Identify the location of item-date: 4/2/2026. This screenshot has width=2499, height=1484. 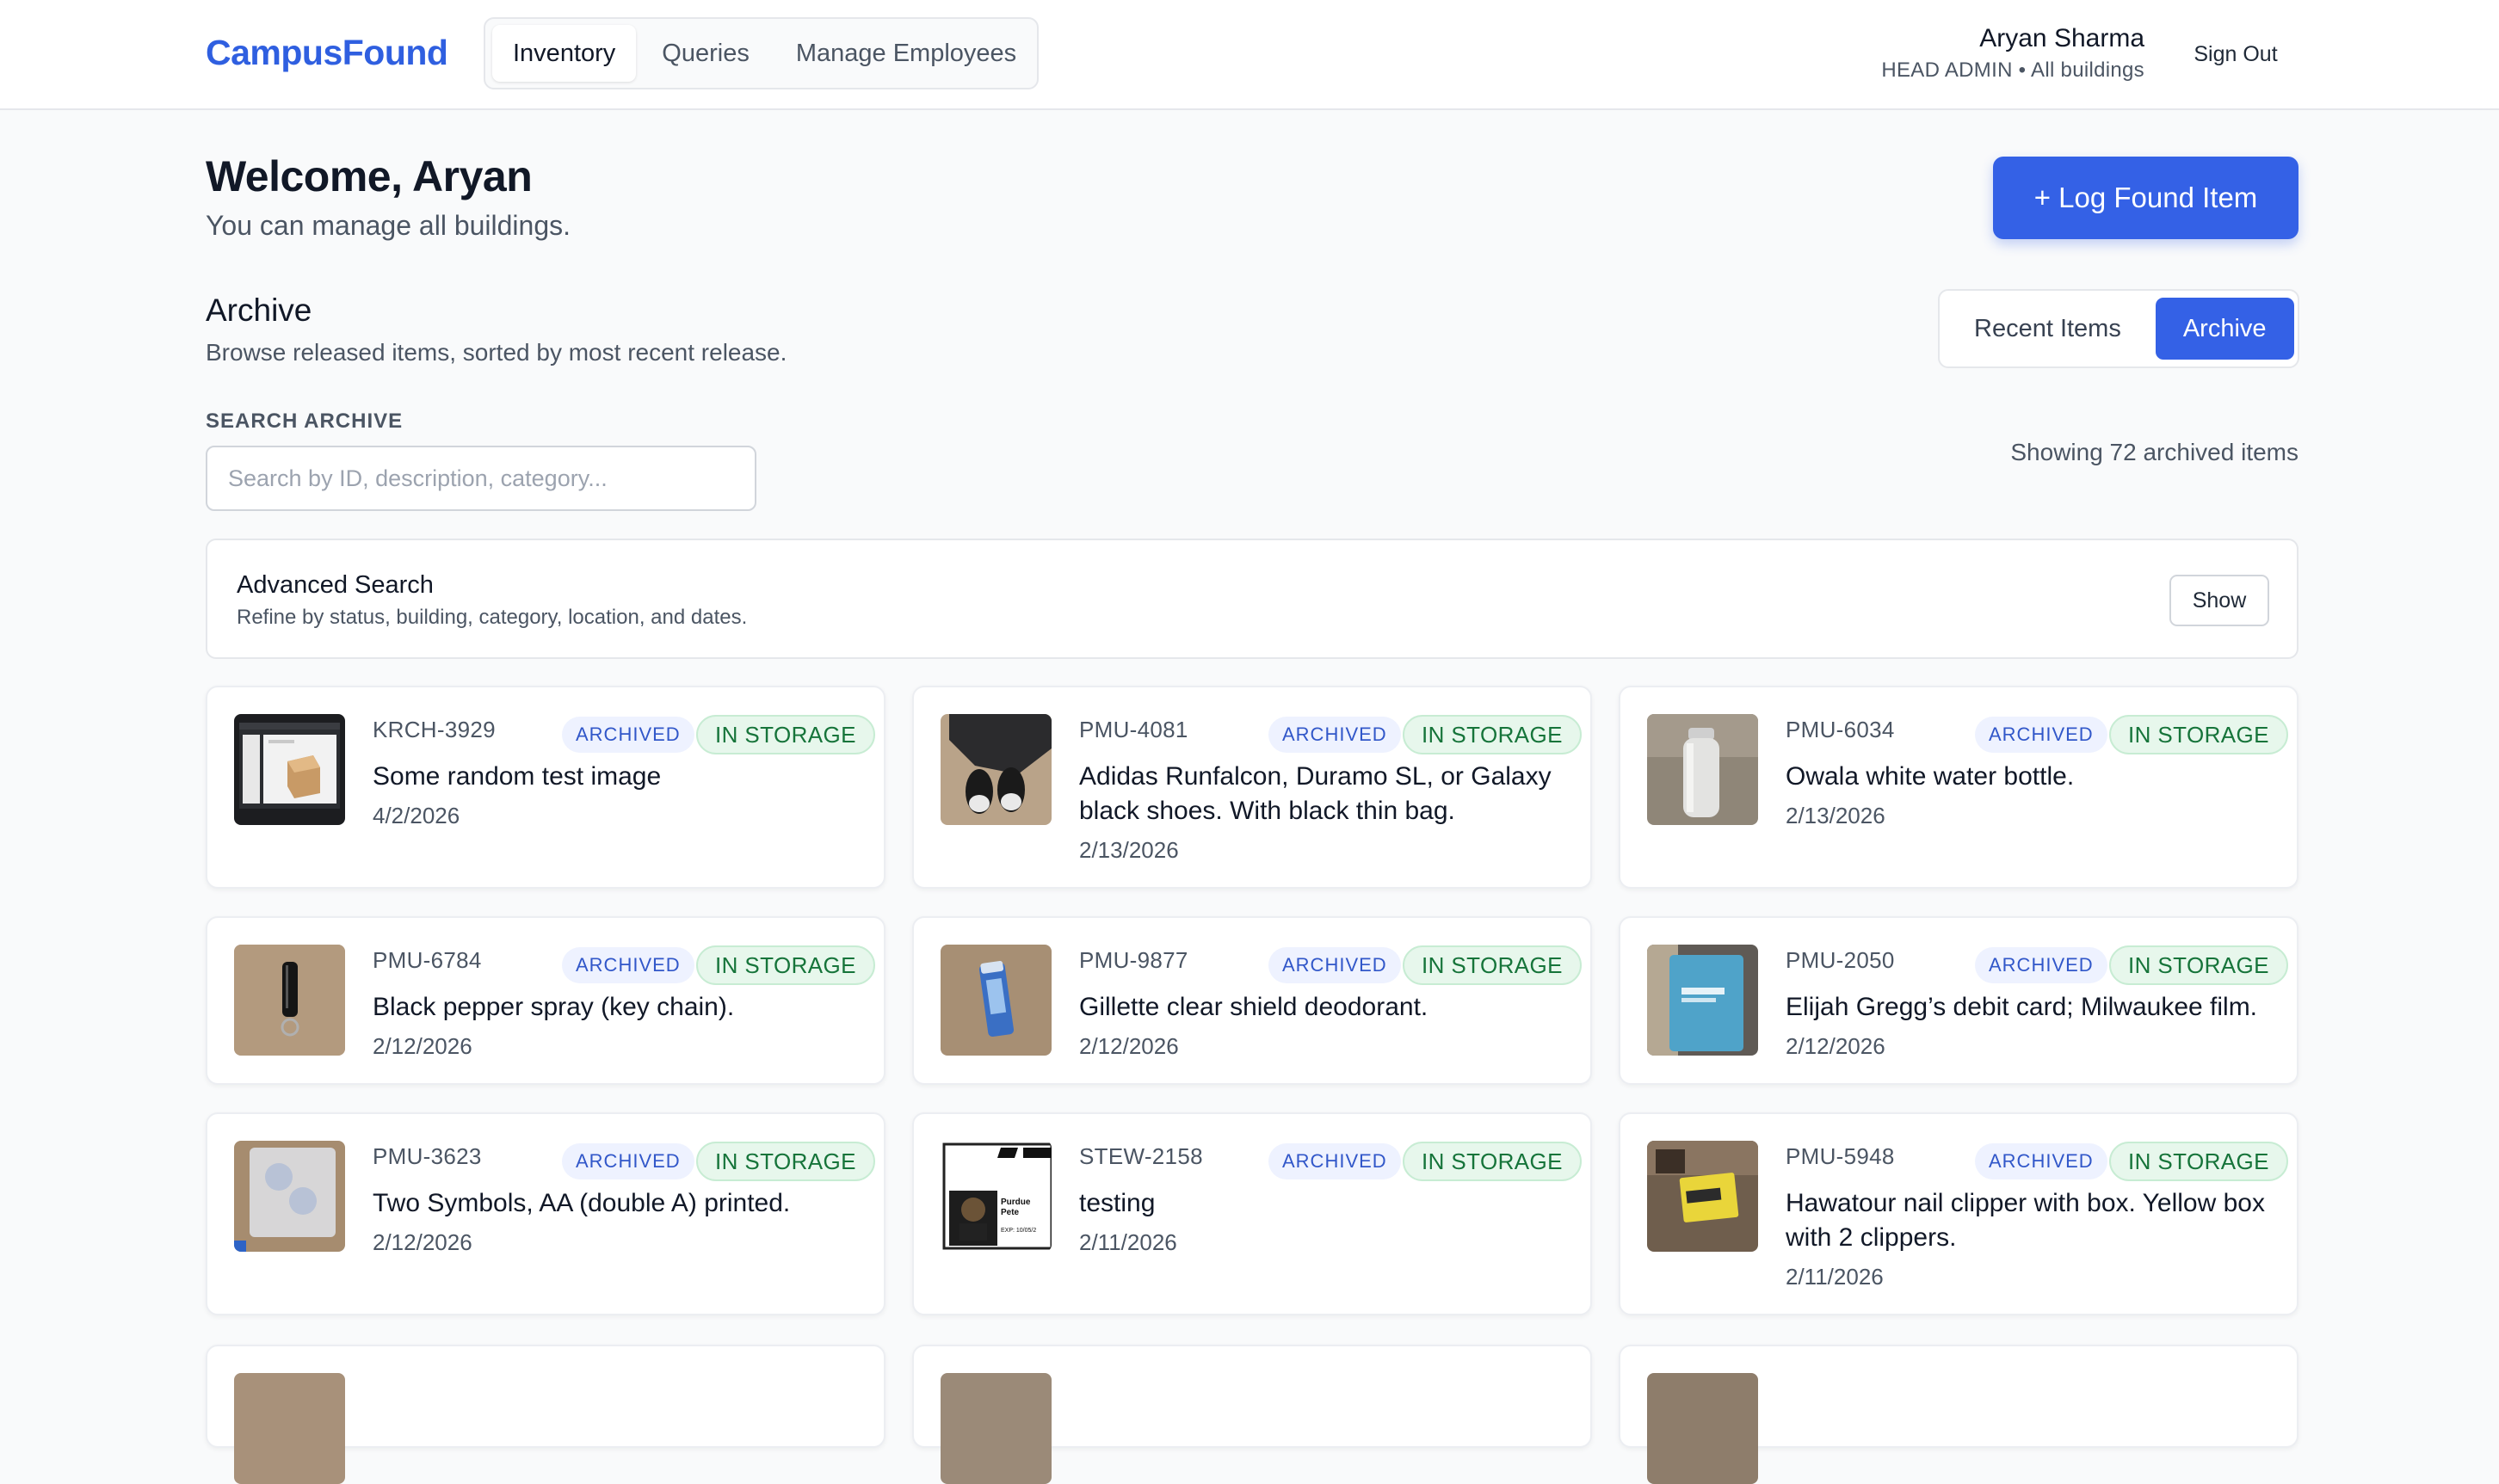
(416, 815).